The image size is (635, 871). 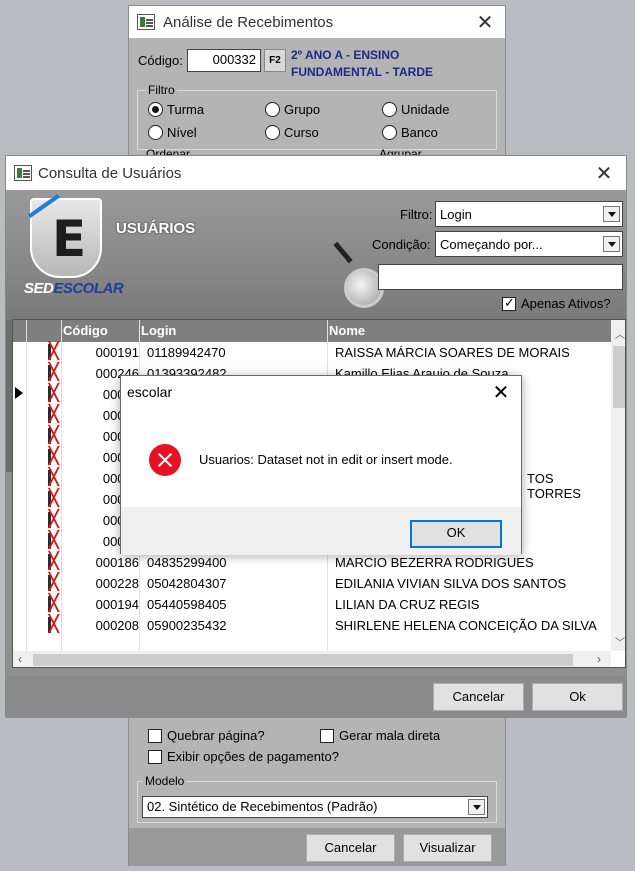 I want to click on radio-nivel: Nível, so click(x=172, y=132).